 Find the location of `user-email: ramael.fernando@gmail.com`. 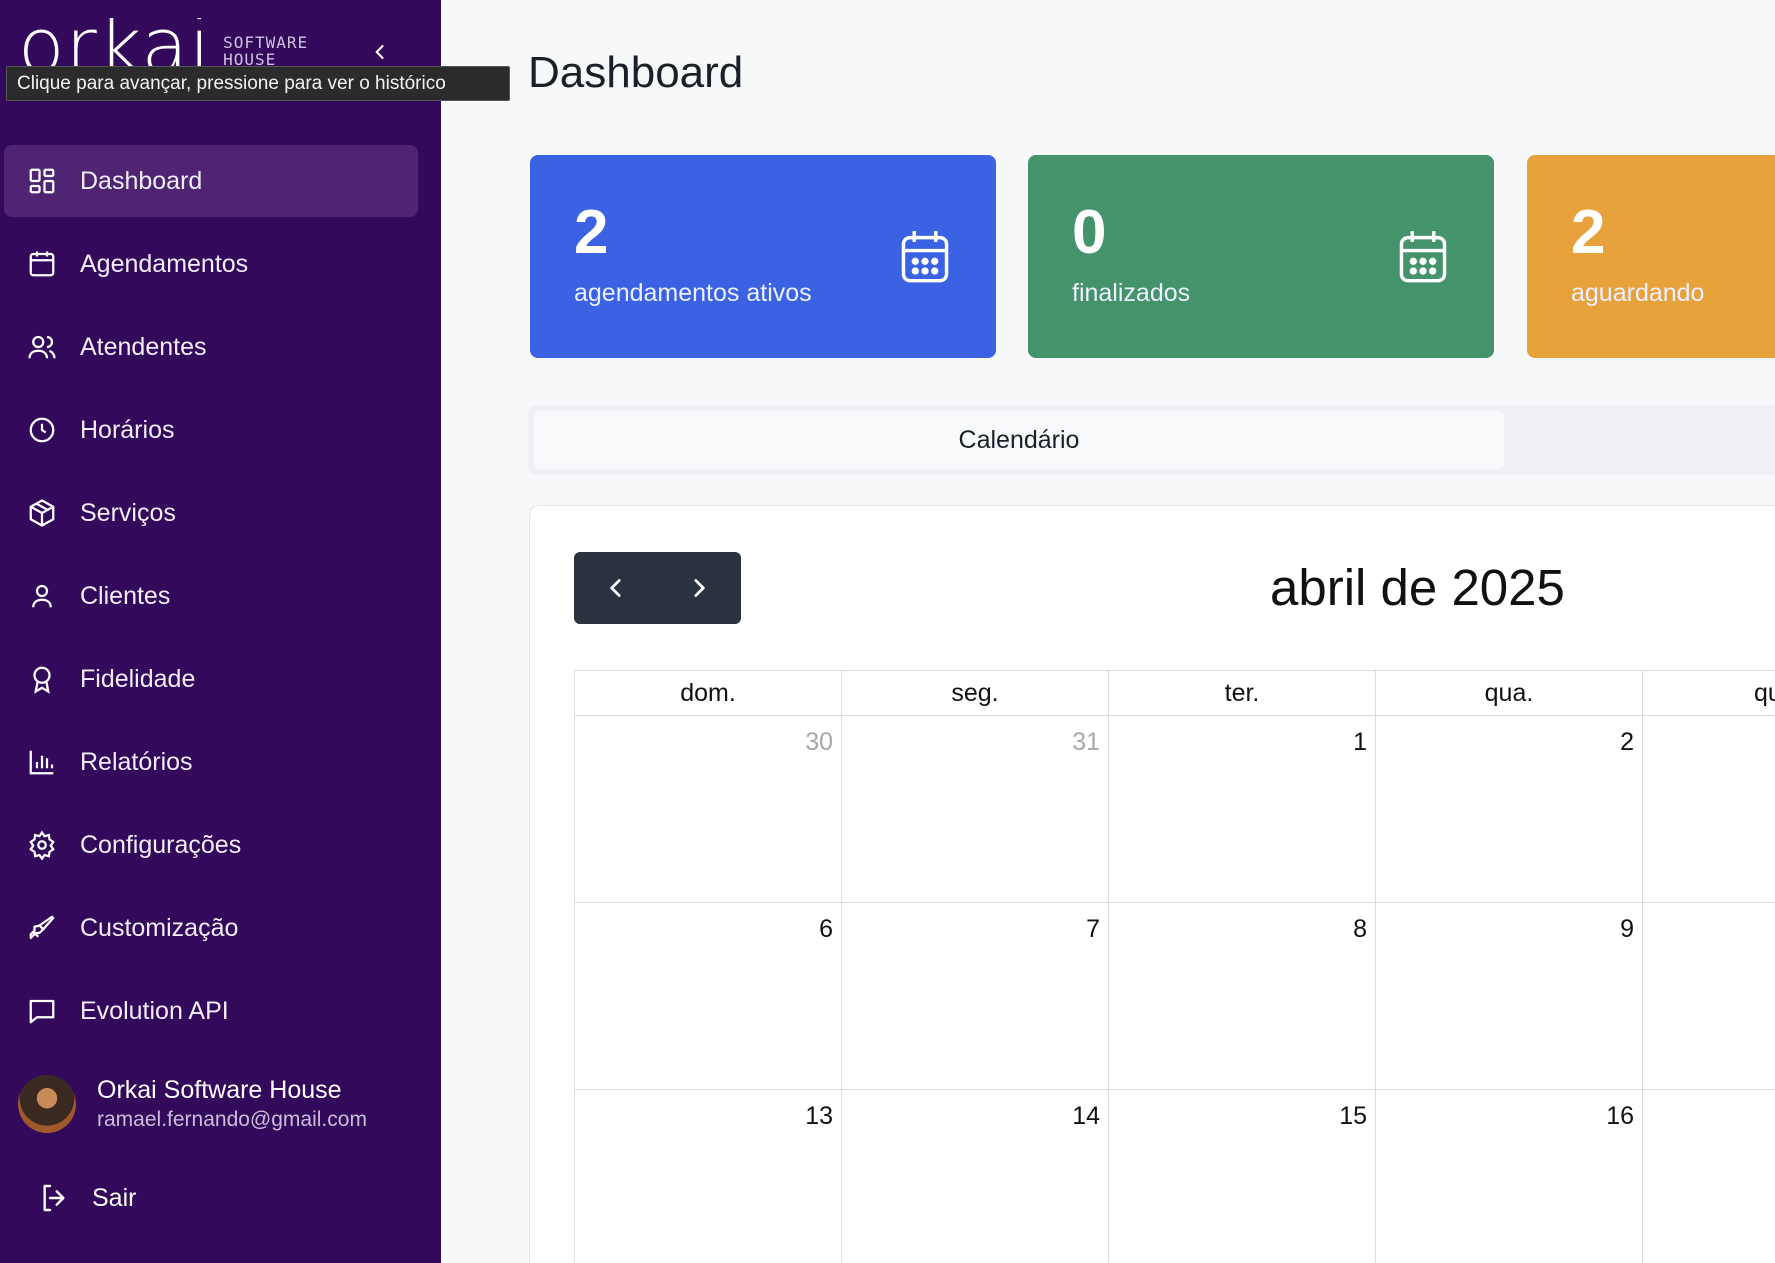

user-email: ramael.fernando@gmail.com is located at coordinates (232, 1119).